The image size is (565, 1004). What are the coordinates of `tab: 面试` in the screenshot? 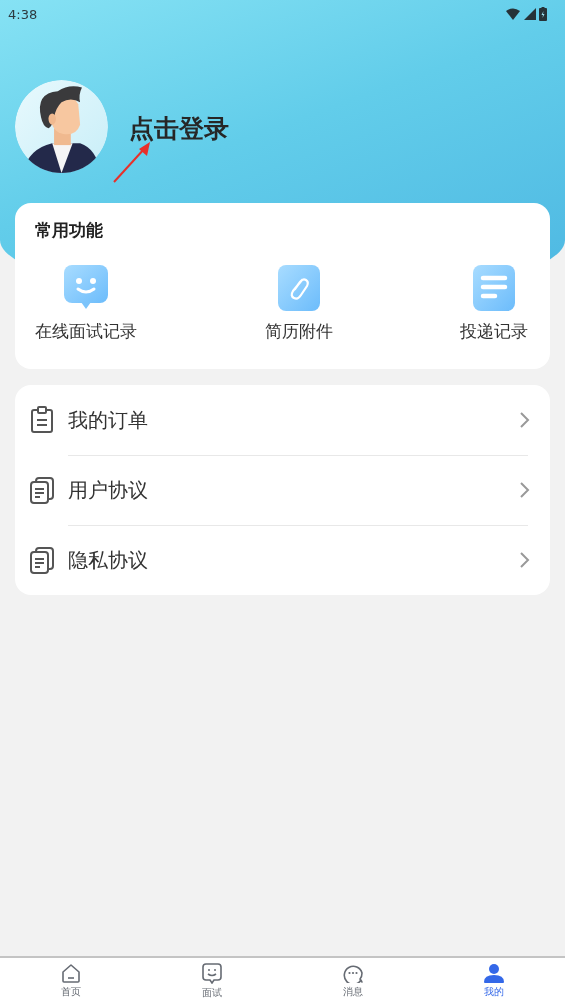 It's located at (212, 981).